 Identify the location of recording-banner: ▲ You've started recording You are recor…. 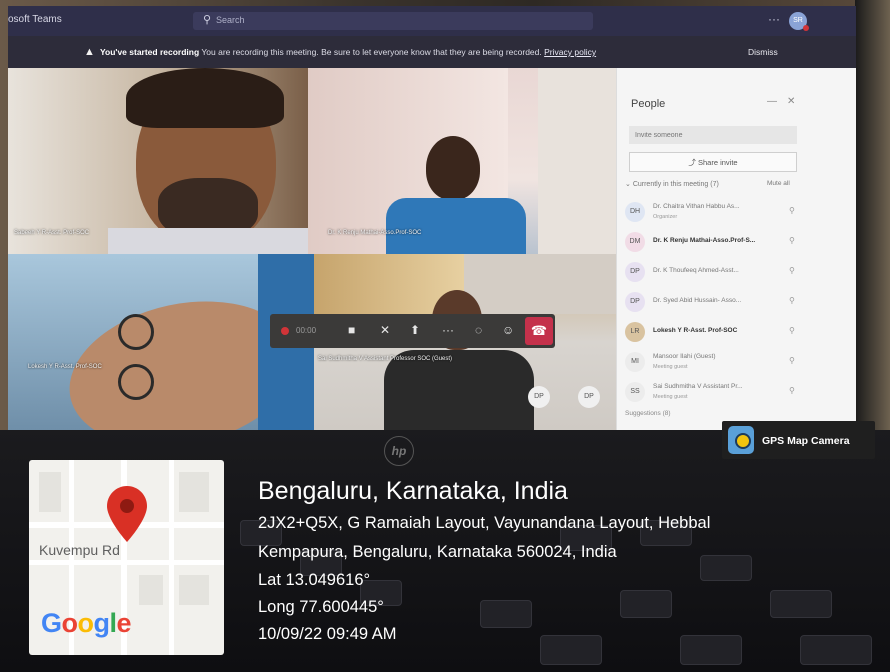
(432, 52).